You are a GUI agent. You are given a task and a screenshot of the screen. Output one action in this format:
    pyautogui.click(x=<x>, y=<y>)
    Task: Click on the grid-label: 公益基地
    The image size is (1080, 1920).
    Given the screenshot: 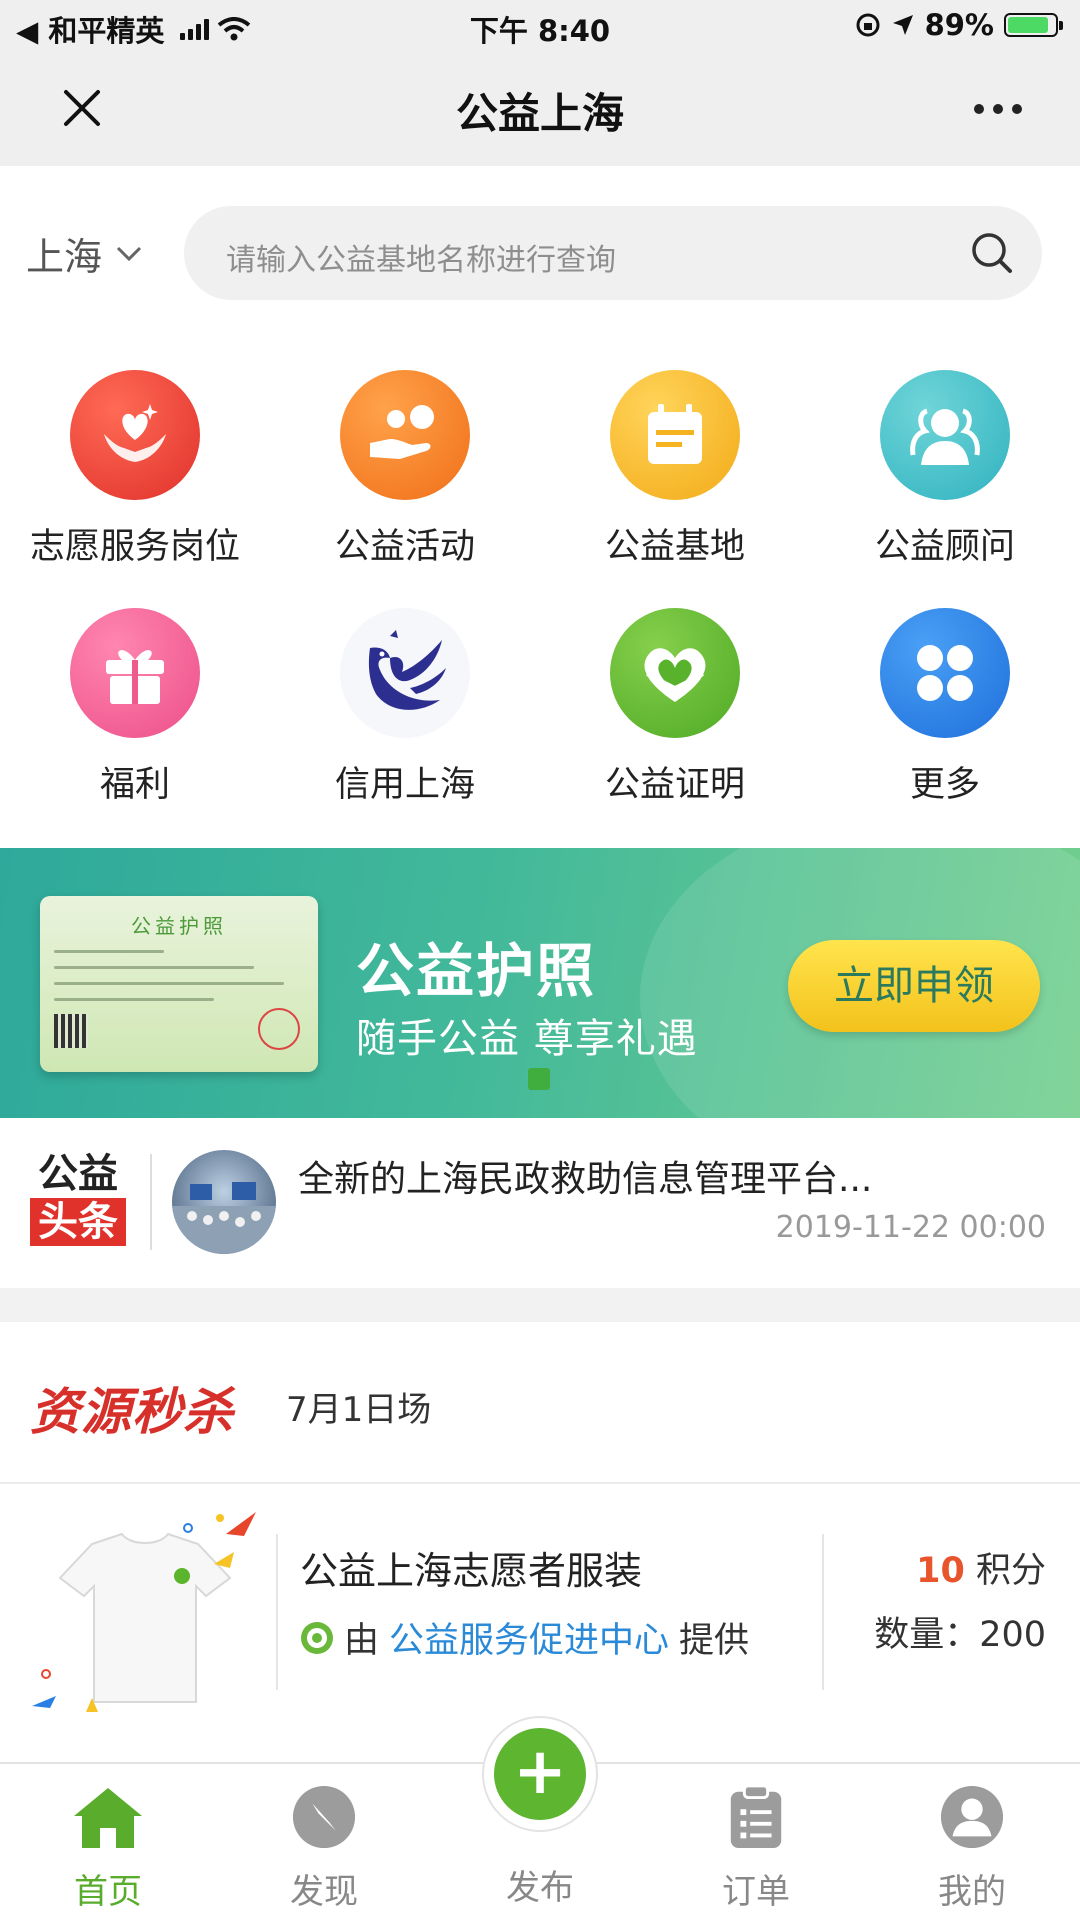 What is the action you would take?
    pyautogui.click(x=674, y=547)
    